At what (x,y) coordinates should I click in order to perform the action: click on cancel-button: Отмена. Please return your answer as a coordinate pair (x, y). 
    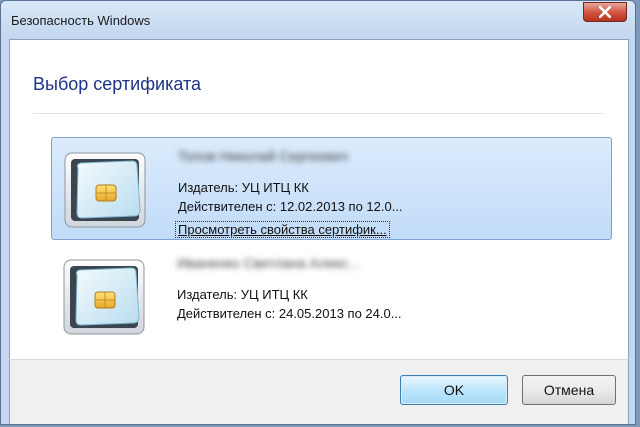
    Looking at the image, I should click on (569, 390).